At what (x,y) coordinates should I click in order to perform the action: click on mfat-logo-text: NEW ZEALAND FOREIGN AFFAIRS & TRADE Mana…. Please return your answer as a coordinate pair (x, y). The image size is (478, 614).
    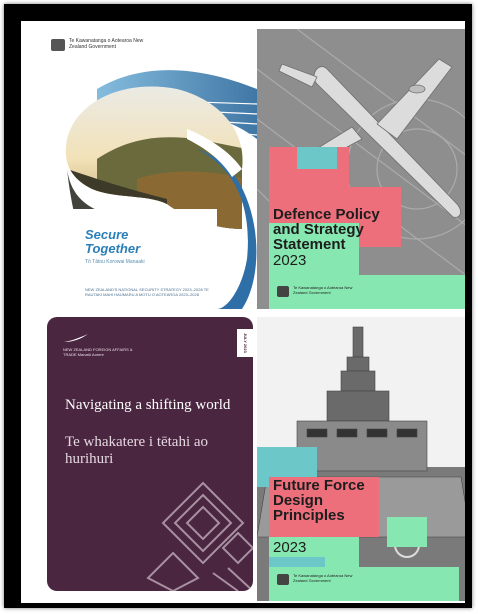
    Looking at the image, I should click on (98, 352).